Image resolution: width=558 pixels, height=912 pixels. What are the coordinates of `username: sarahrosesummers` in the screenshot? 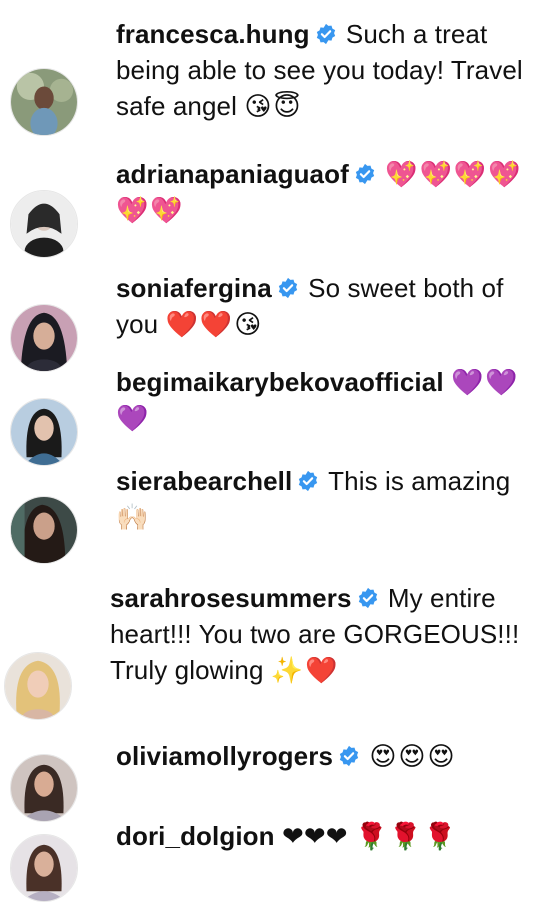 It's located at (231, 598).